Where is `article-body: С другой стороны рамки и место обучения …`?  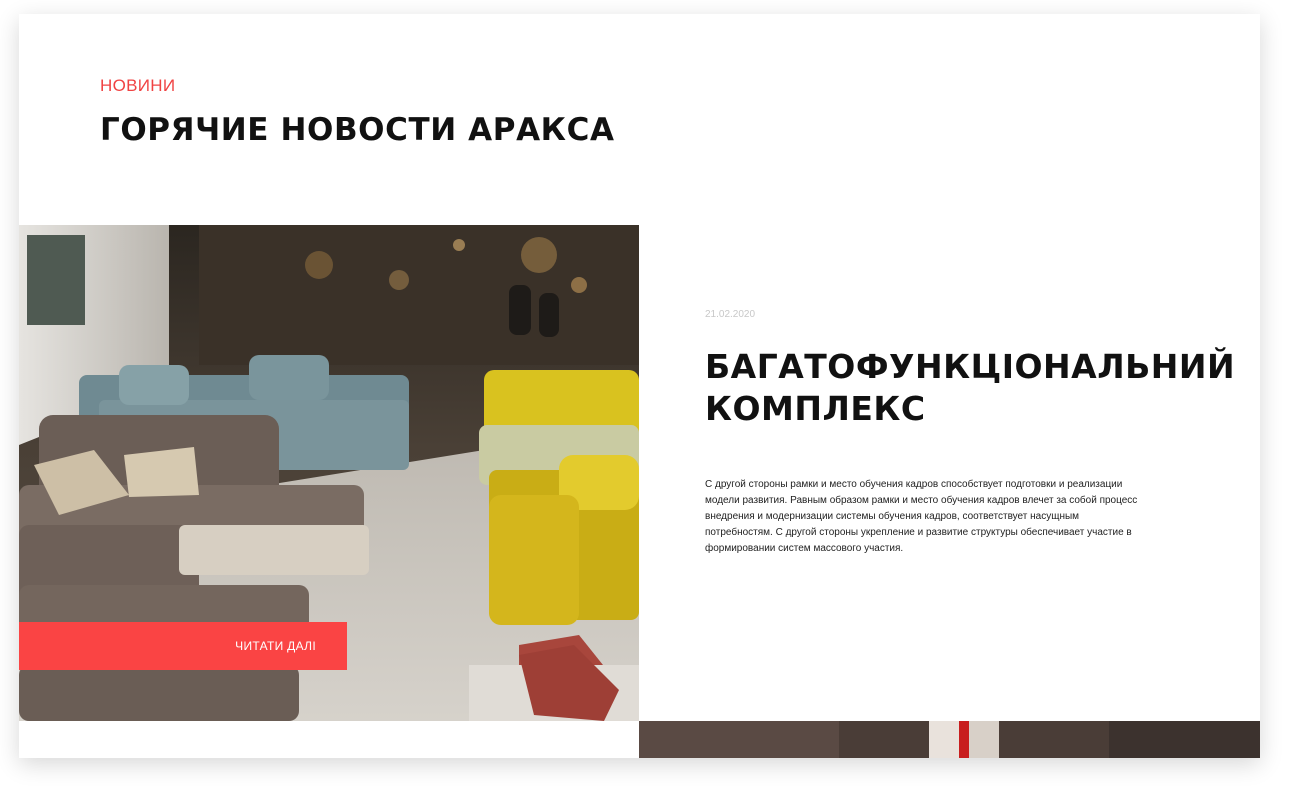
article-body: С другой стороны рамки и место обучения … is located at coordinates (921, 516).